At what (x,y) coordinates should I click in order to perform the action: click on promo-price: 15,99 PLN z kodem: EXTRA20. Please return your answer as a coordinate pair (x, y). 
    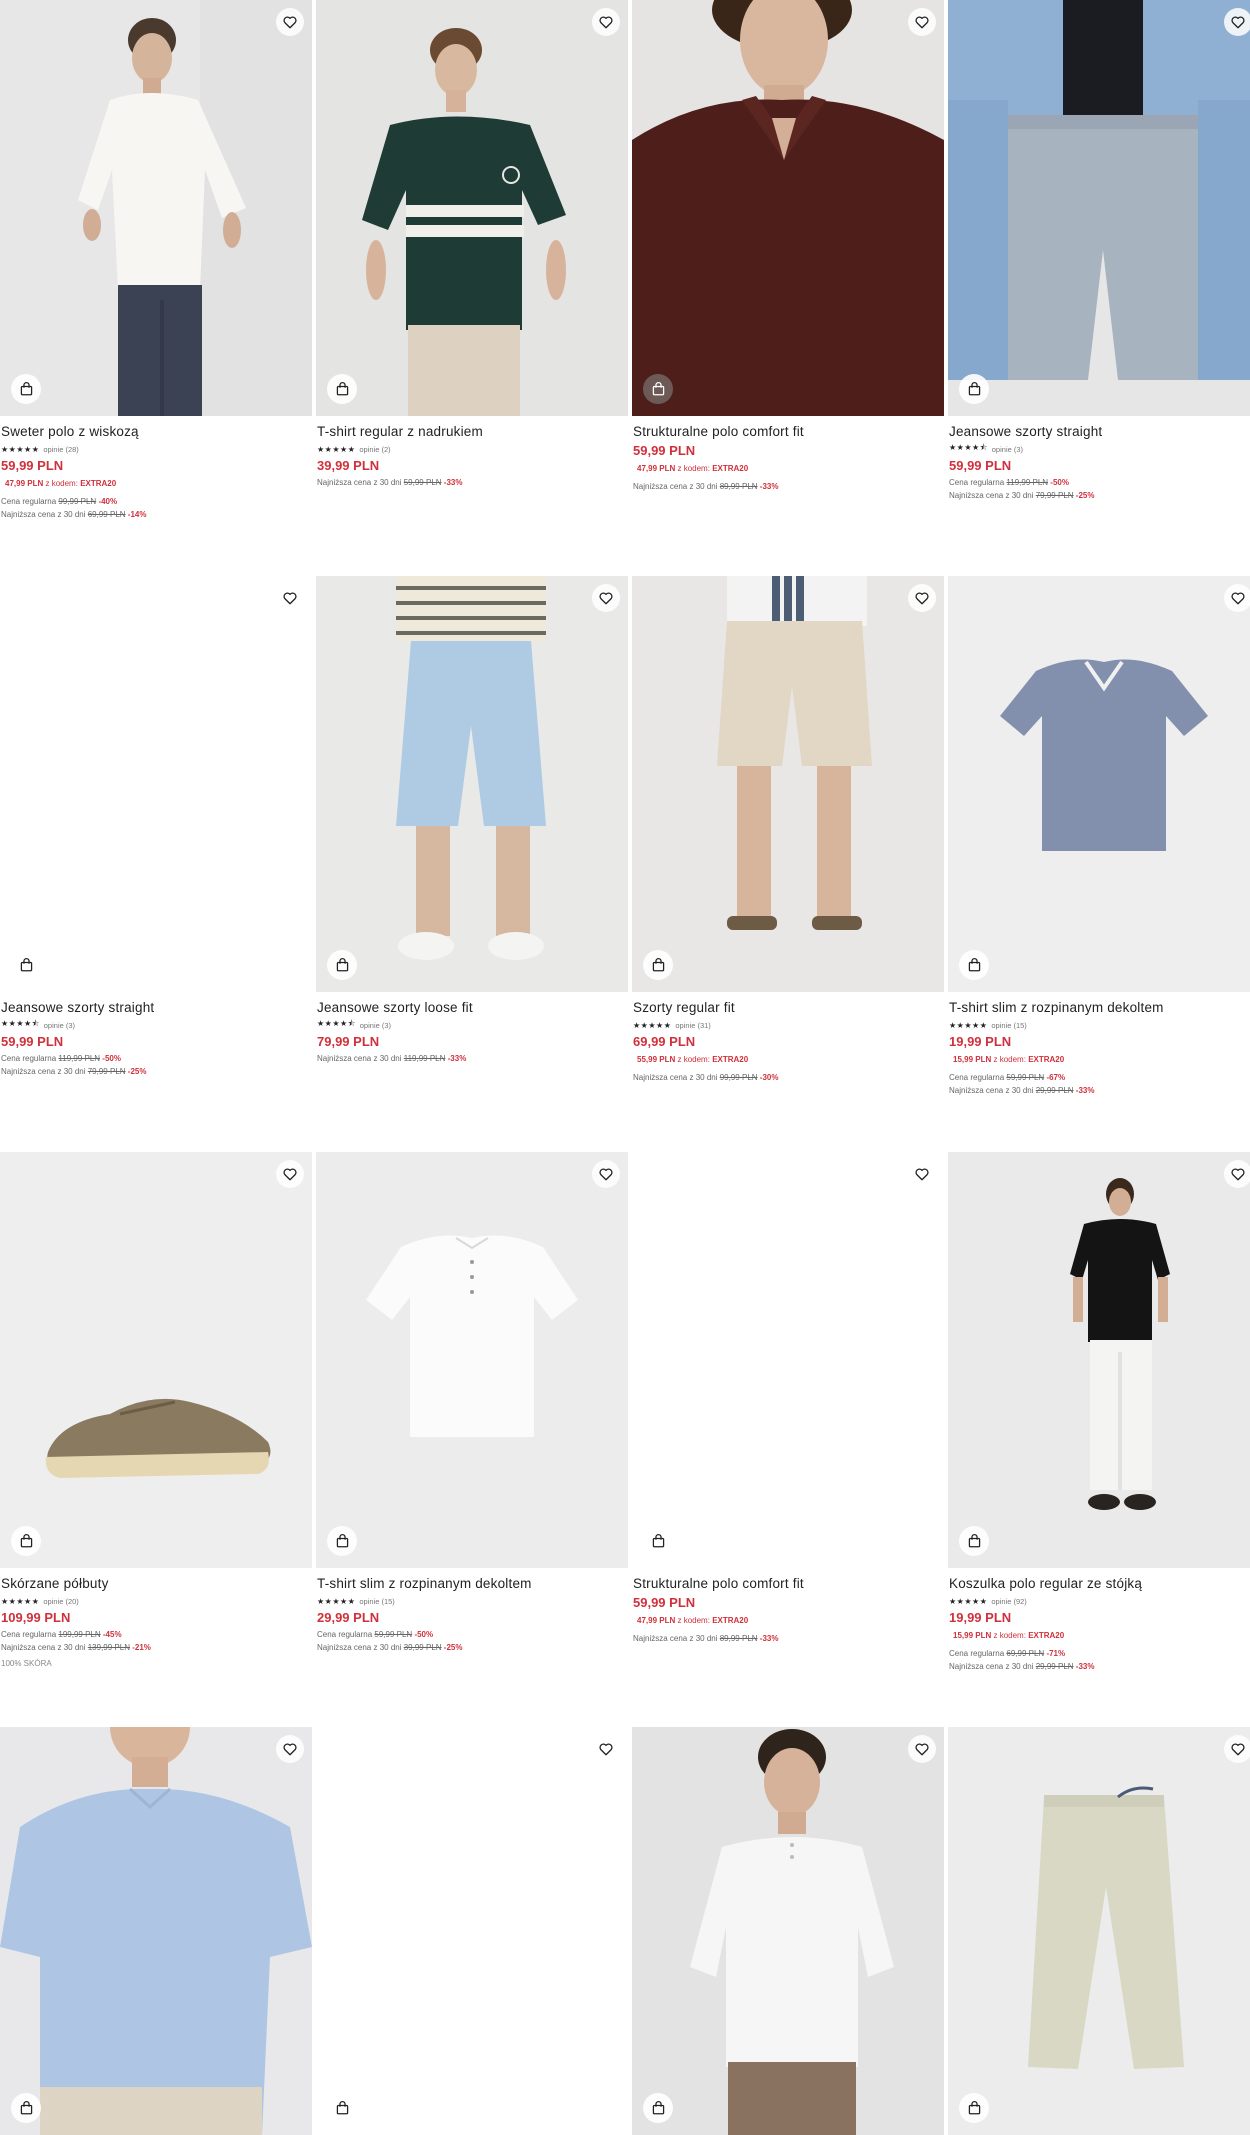
    Looking at the image, I should click on (1009, 1059).